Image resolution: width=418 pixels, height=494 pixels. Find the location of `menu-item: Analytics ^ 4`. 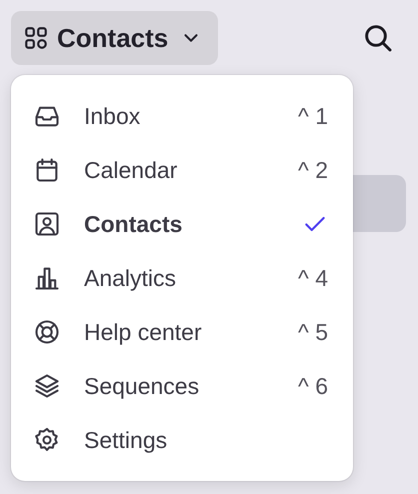

menu-item: Analytics ^ 4 is located at coordinates (182, 278).